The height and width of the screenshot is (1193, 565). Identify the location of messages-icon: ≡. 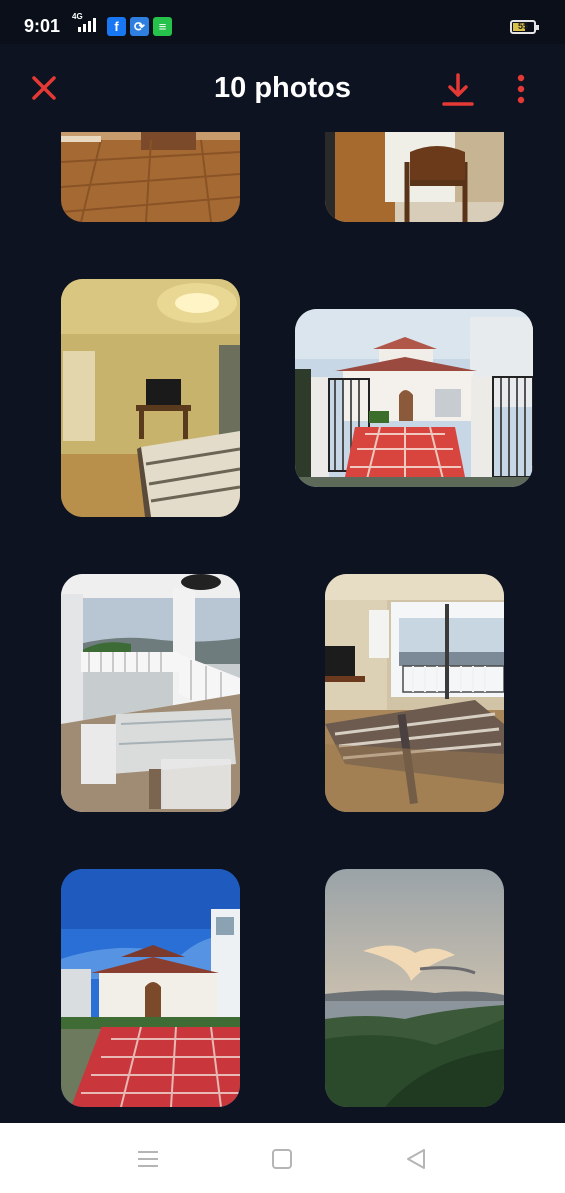
(162, 26).